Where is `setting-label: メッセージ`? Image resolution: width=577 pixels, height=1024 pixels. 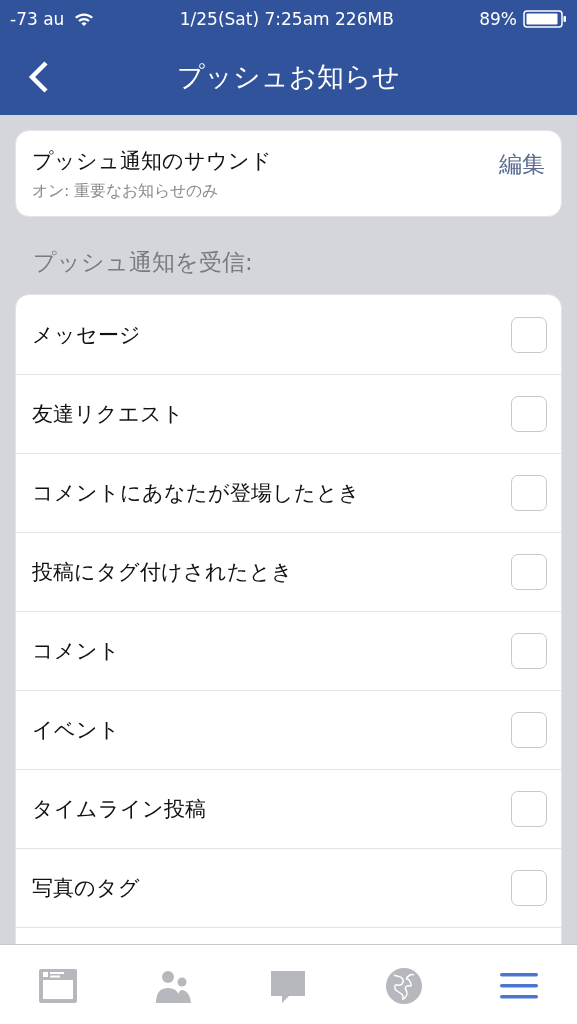
setting-label: メッセージ is located at coordinates (86, 335).